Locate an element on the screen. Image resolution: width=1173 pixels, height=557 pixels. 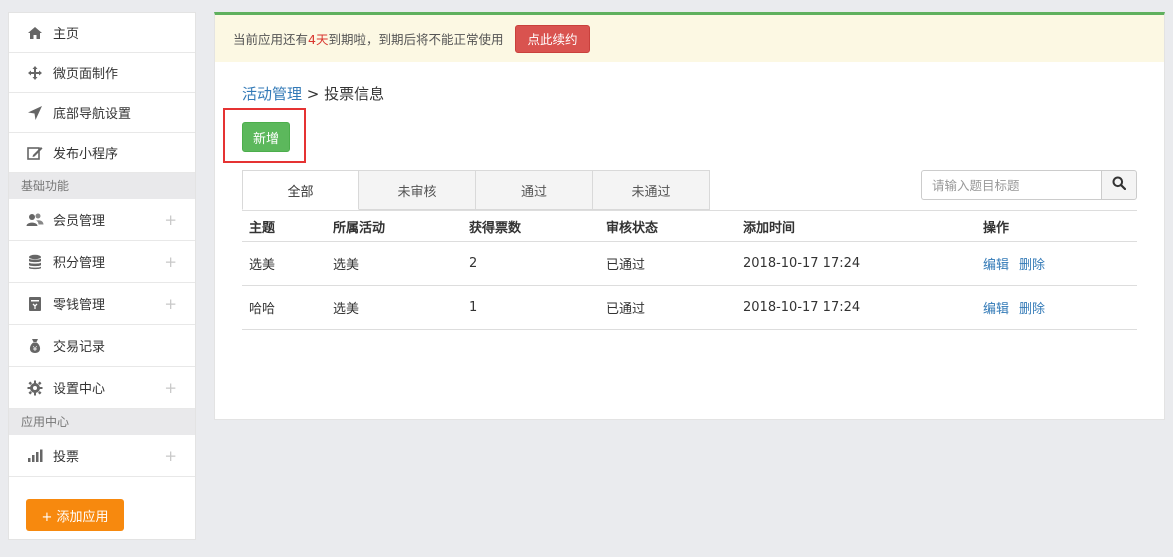
breadcrumb: 活动管理 > 投票信息 is located at coordinates (313, 93).